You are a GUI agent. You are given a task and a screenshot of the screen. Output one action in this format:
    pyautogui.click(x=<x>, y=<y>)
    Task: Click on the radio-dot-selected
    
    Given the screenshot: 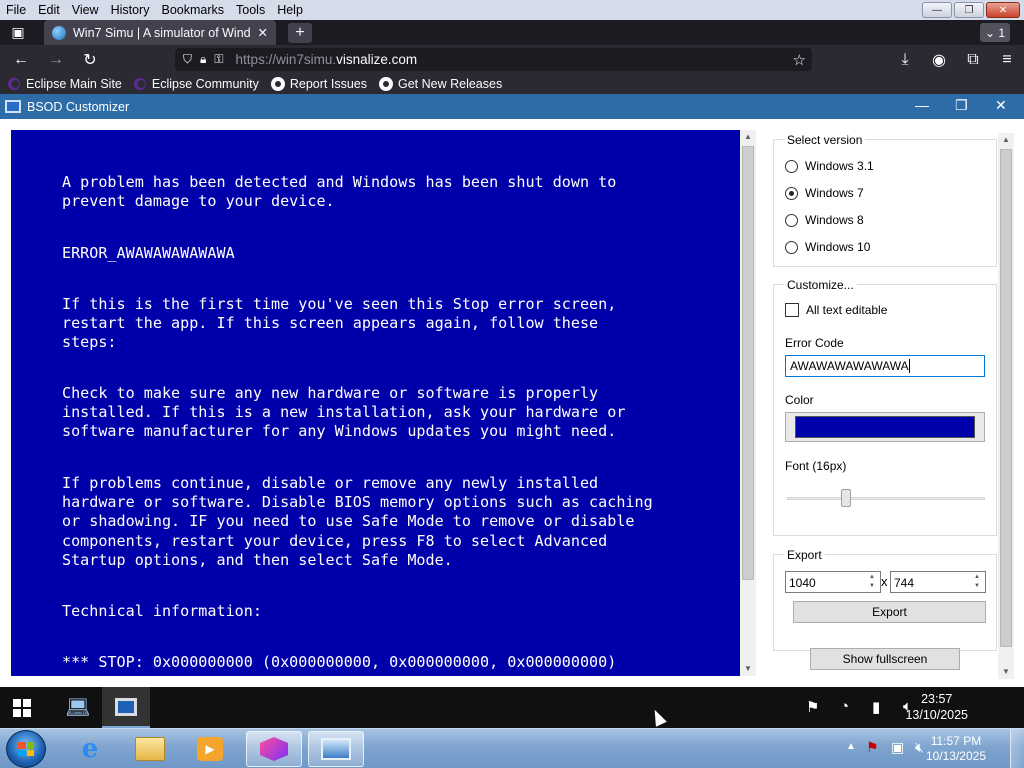 What is the action you would take?
    pyautogui.click(x=791, y=193)
    